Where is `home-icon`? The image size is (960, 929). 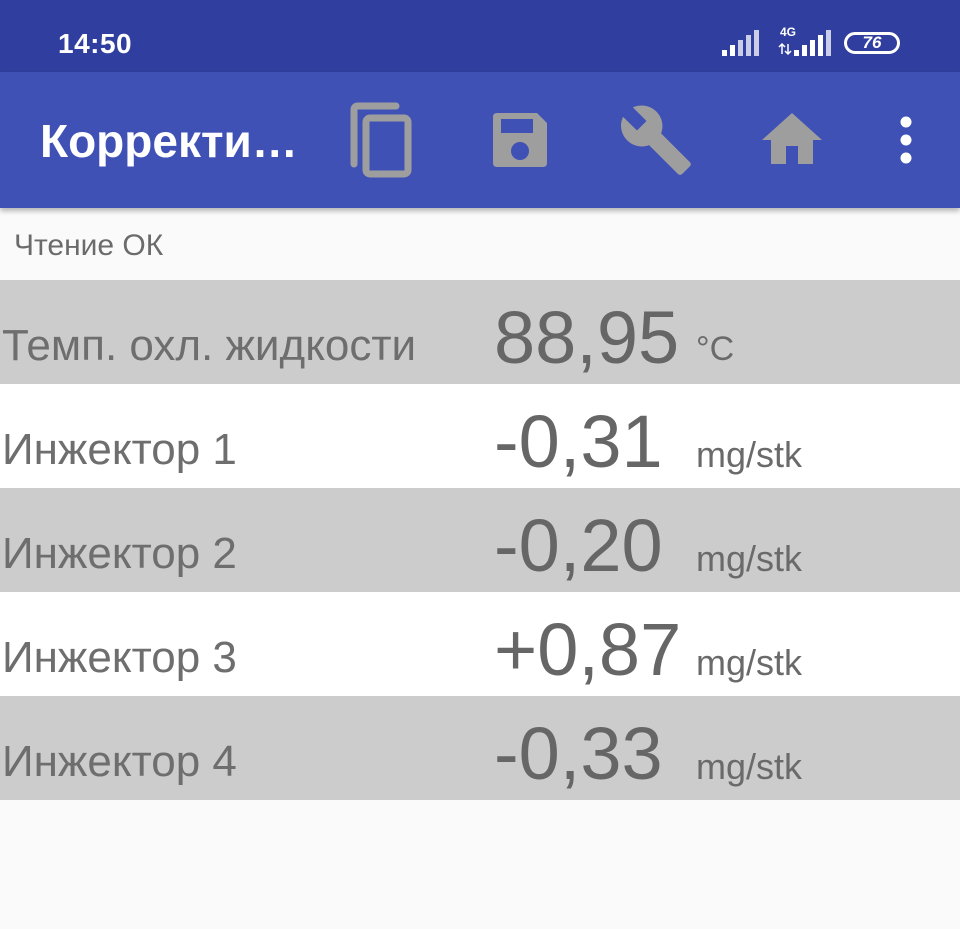 home-icon is located at coordinates (792, 138).